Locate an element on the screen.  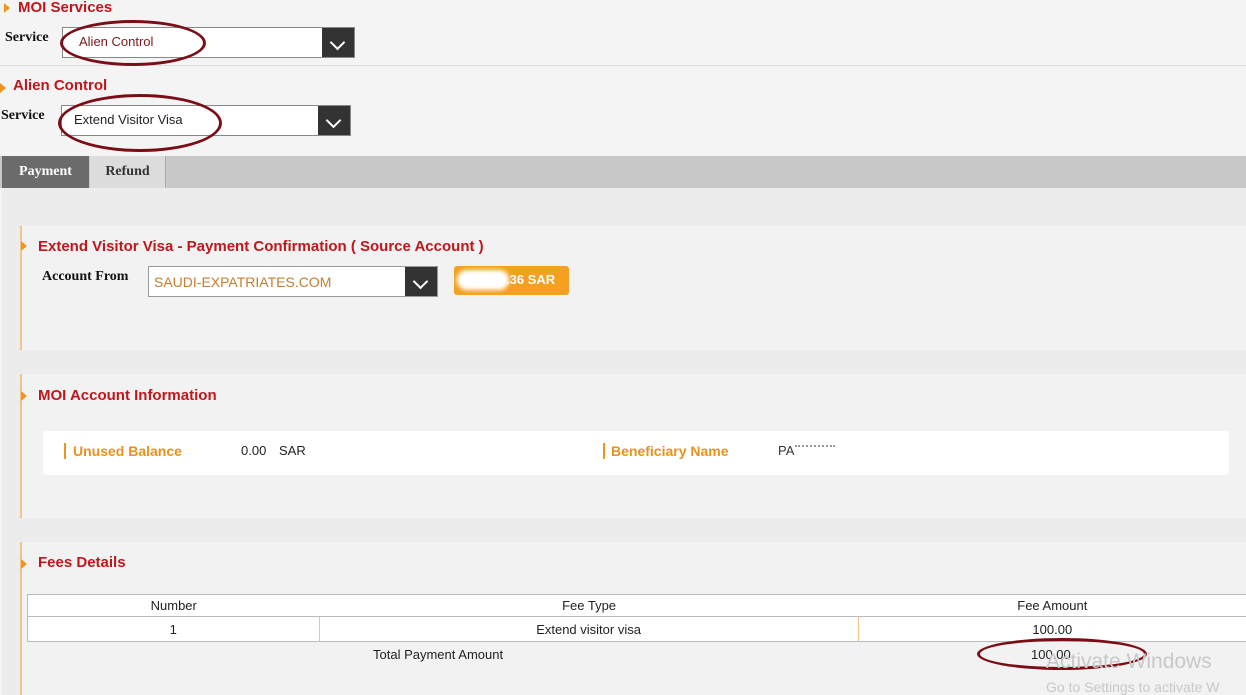
total-payment-label: Total Payment Amount is located at coordinates (438, 654).